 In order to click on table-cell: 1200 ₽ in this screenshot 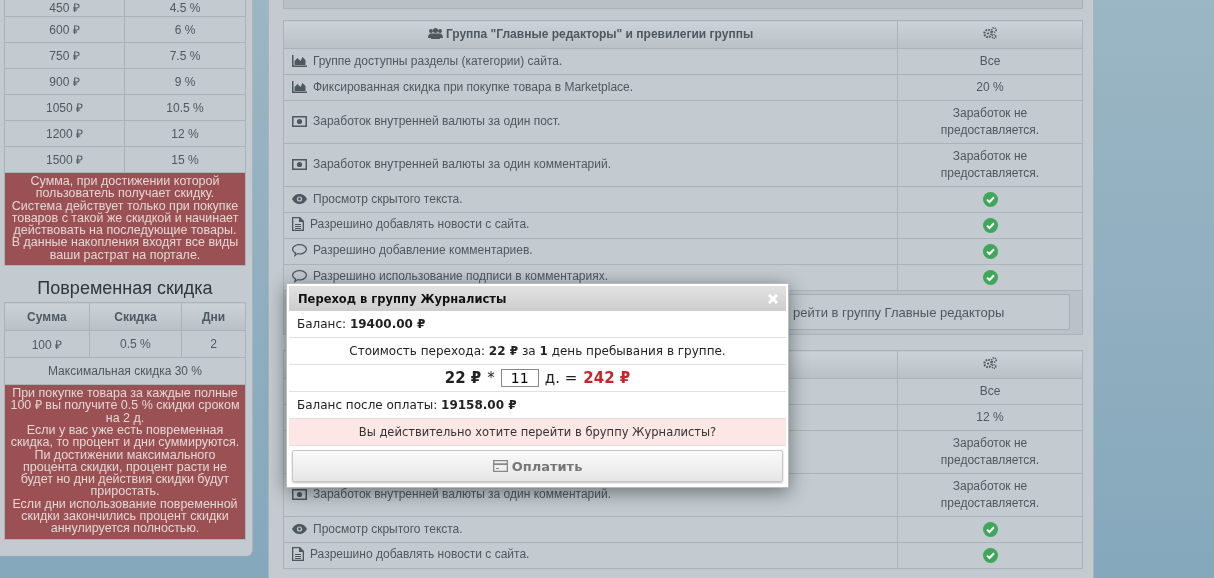, I will do `click(64, 133)`.